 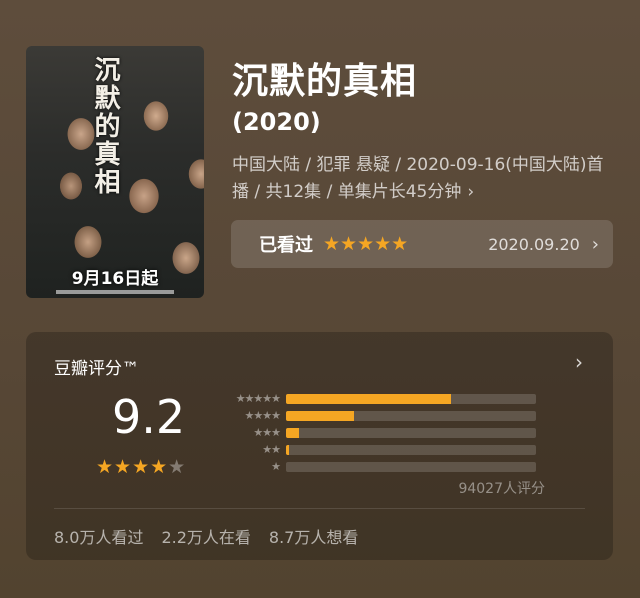 What do you see at coordinates (271, 449) in the screenshot?
I see `distribution-stars: ★★` at bounding box center [271, 449].